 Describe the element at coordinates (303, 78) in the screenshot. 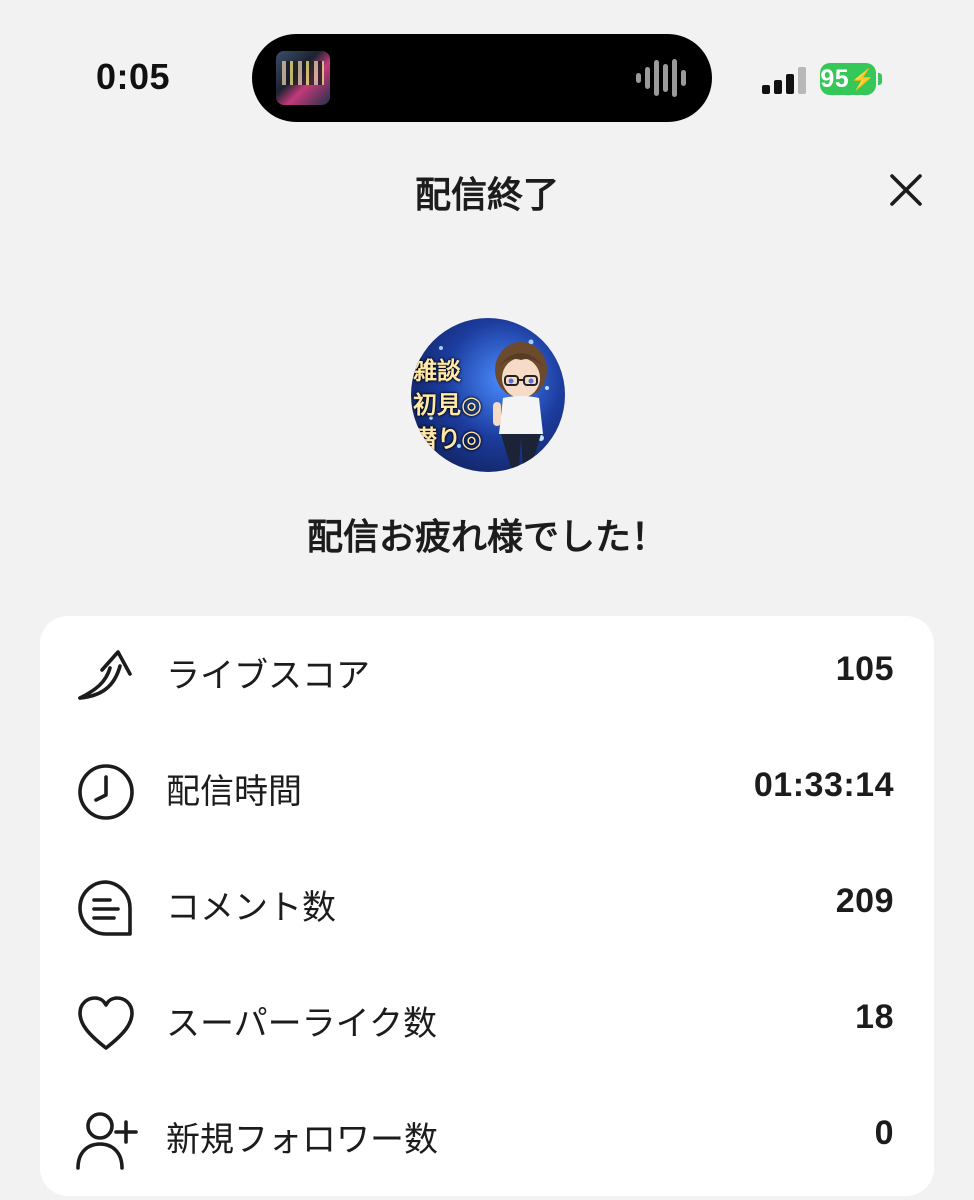

I see `now-playing-thumbnail` at that location.